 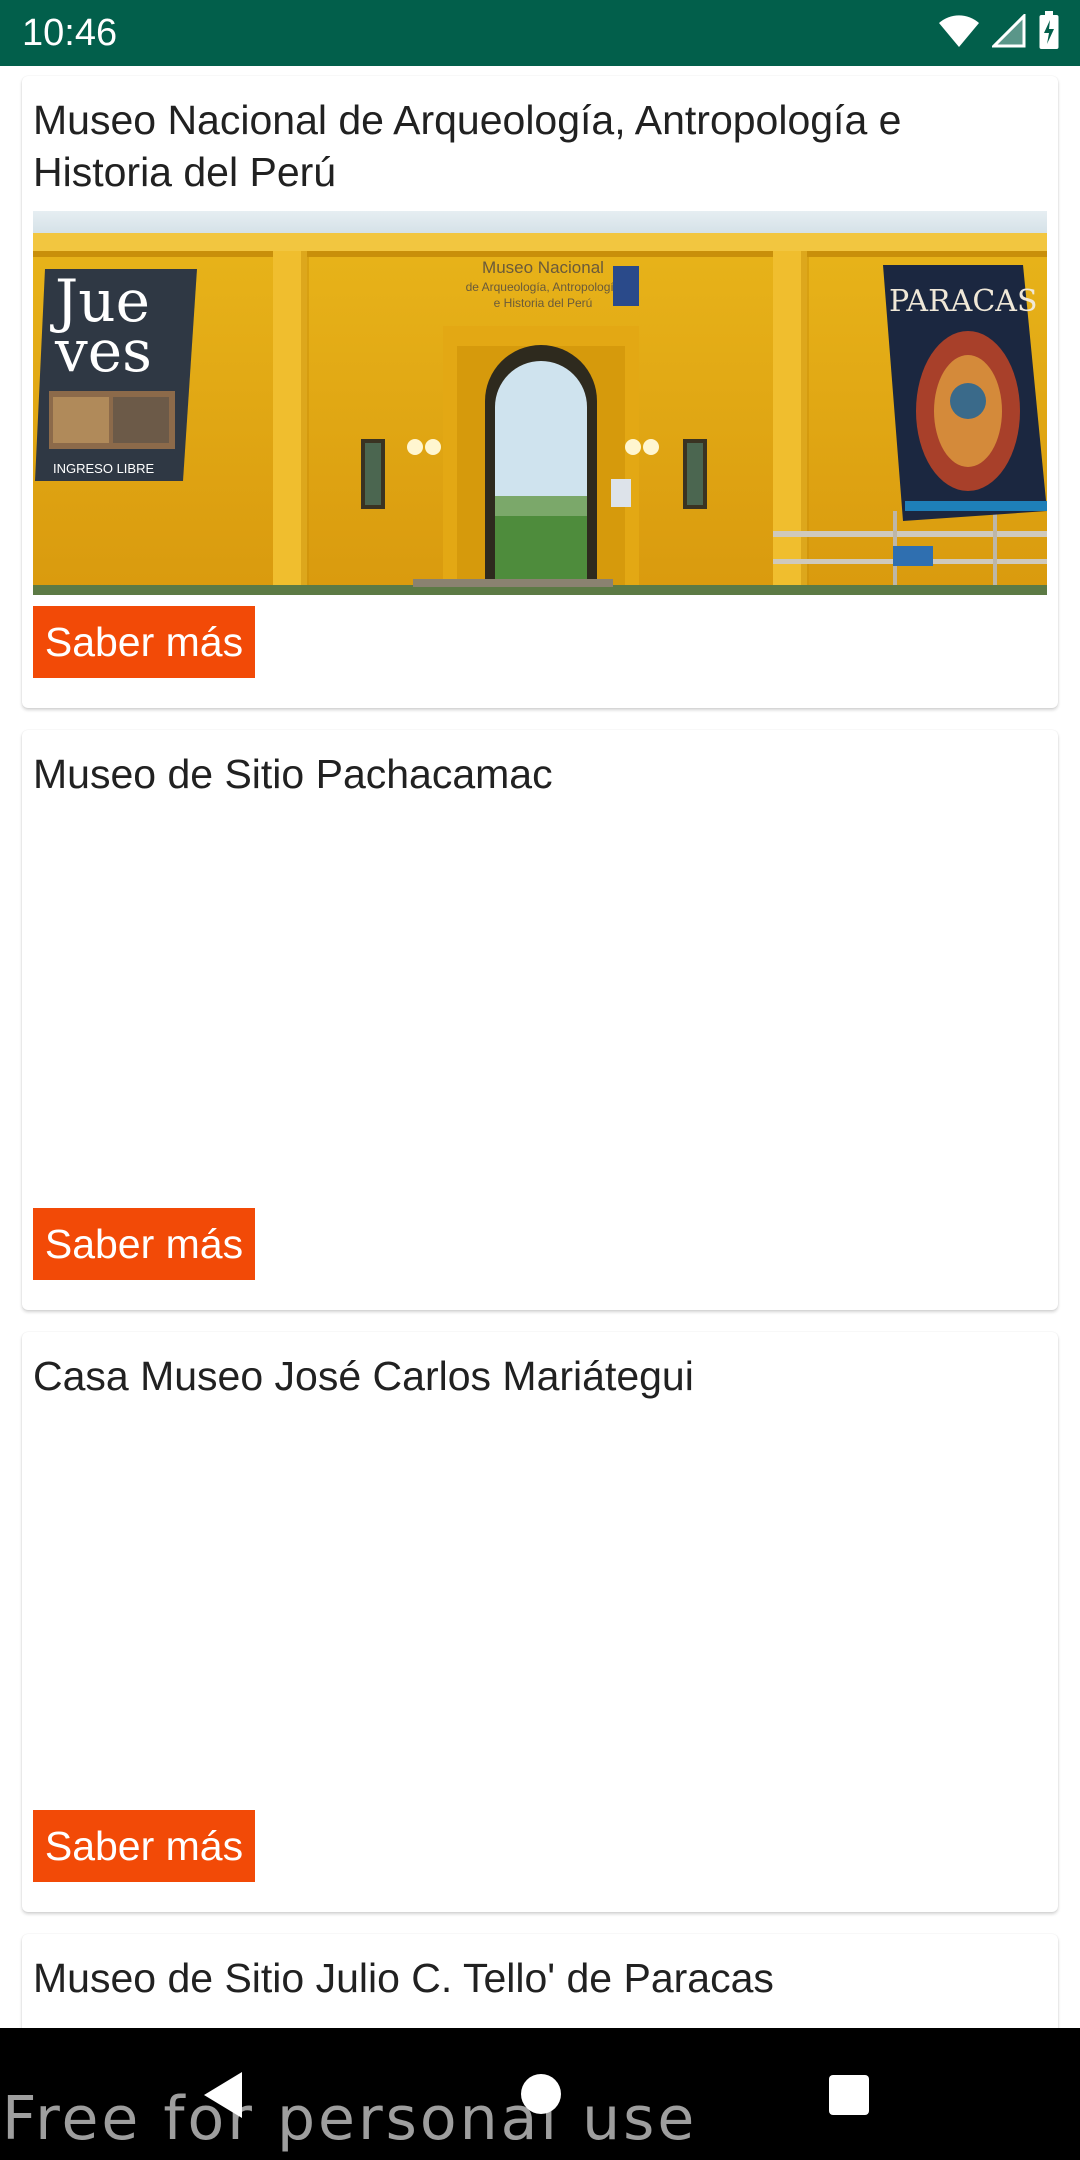 I want to click on sign-line-3: e Historia del Perú, so click(x=543, y=303).